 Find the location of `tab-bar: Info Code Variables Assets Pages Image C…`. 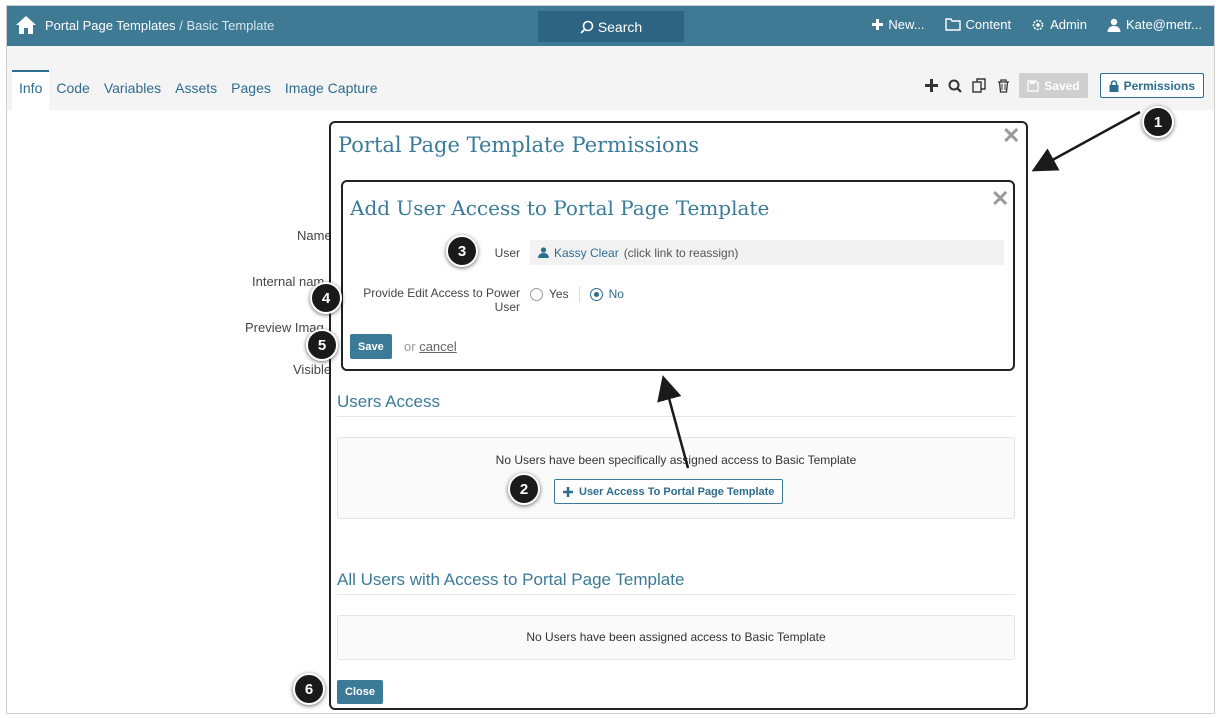

tab-bar: Info Code Variables Assets Pages Image C… is located at coordinates (198, 90).